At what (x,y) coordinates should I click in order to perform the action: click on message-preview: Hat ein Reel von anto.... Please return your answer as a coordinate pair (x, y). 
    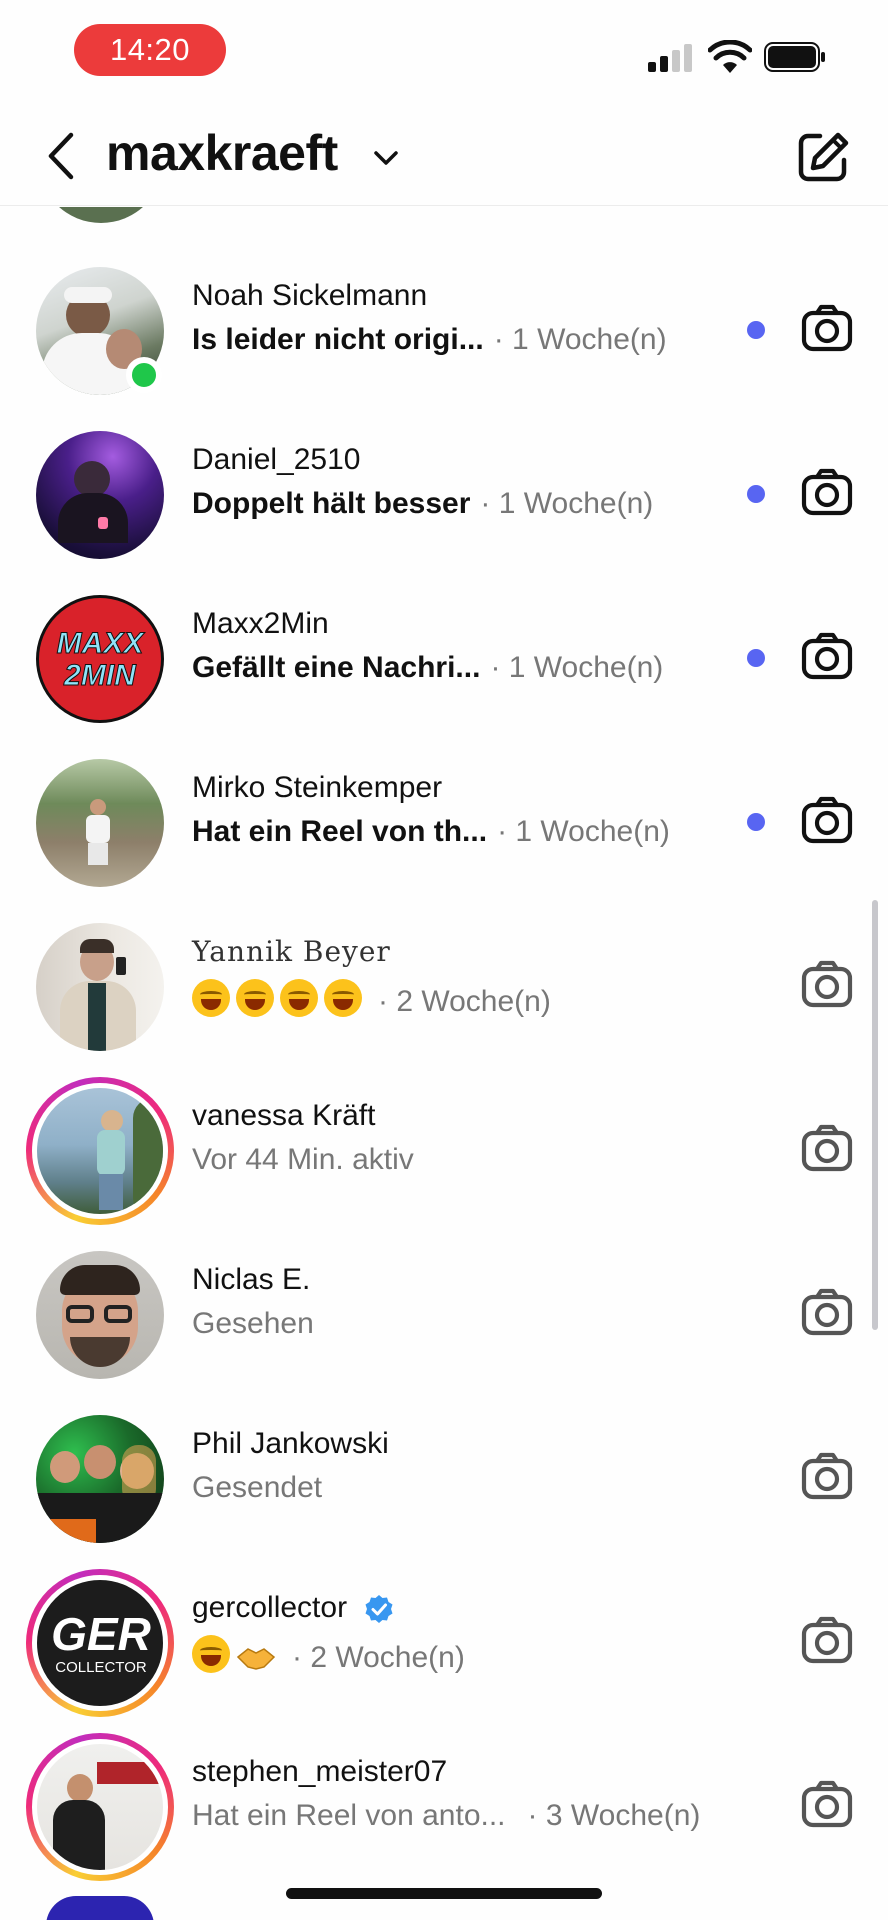
    Looking at the image, I should click on (349, 1815).